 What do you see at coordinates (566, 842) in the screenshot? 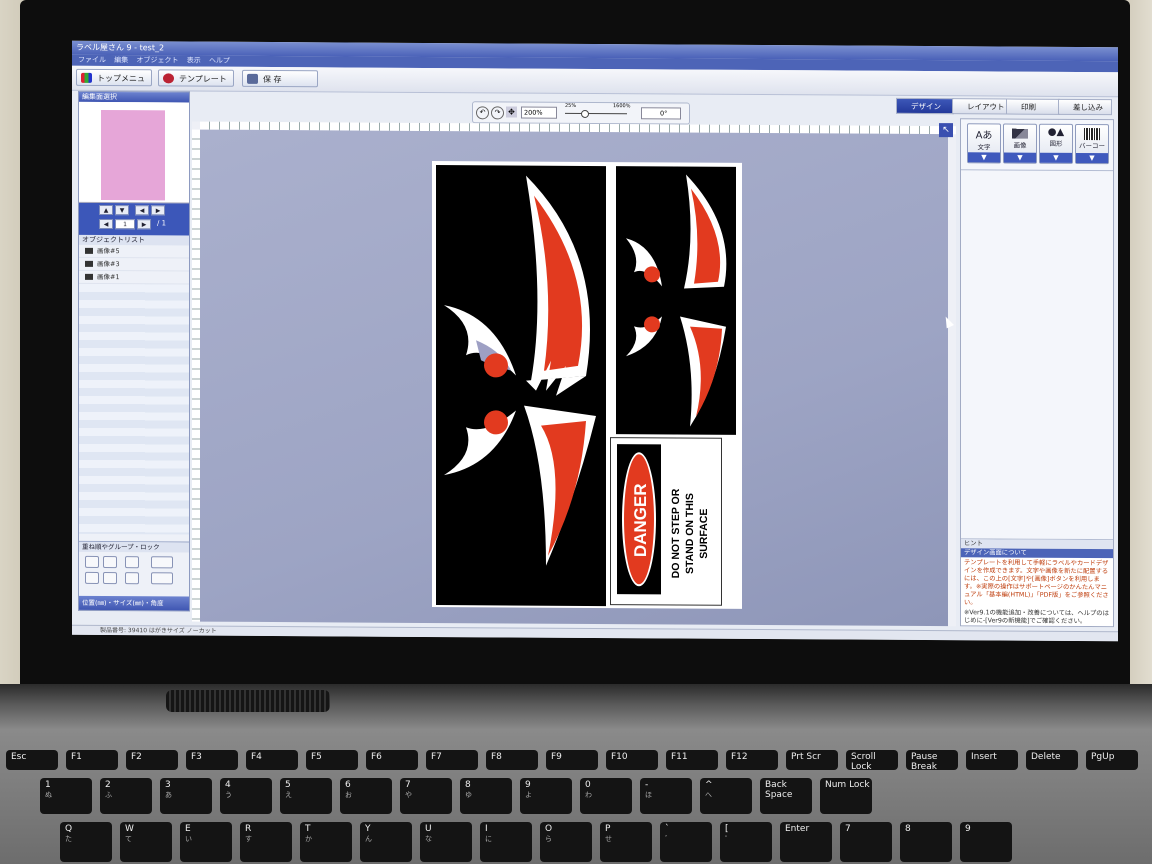
I see `key: Oら` at bounding box center [566, 842].